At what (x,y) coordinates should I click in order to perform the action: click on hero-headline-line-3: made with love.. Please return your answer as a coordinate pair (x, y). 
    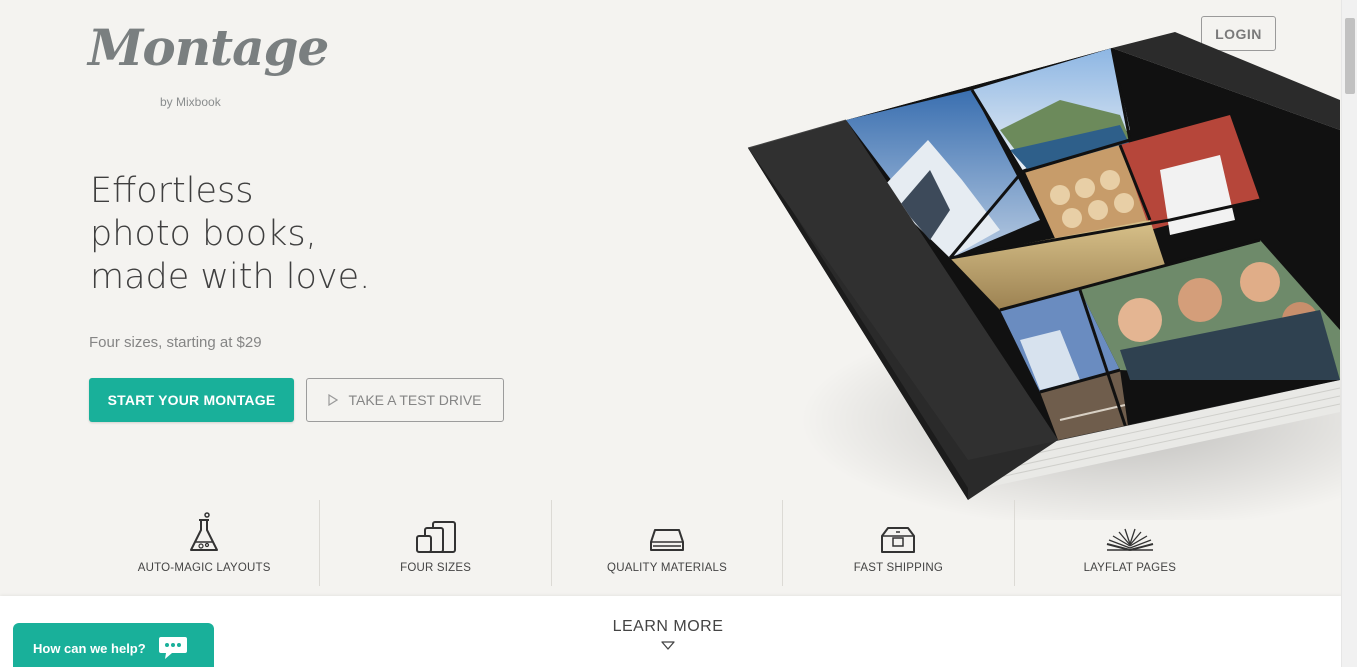
    Looking at the image, I should click on (230, 277).